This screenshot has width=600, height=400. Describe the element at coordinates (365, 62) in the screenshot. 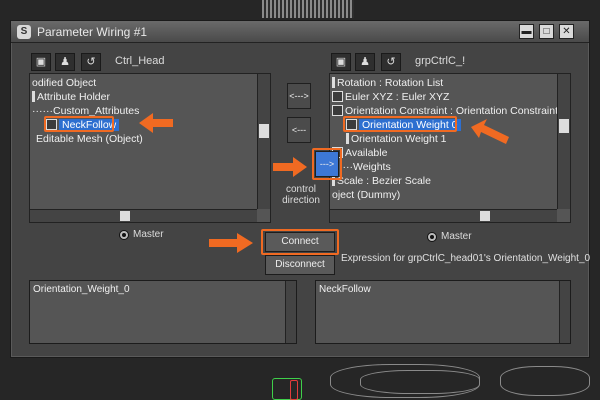

I see `find-object-icon-right: ♟` at that location.